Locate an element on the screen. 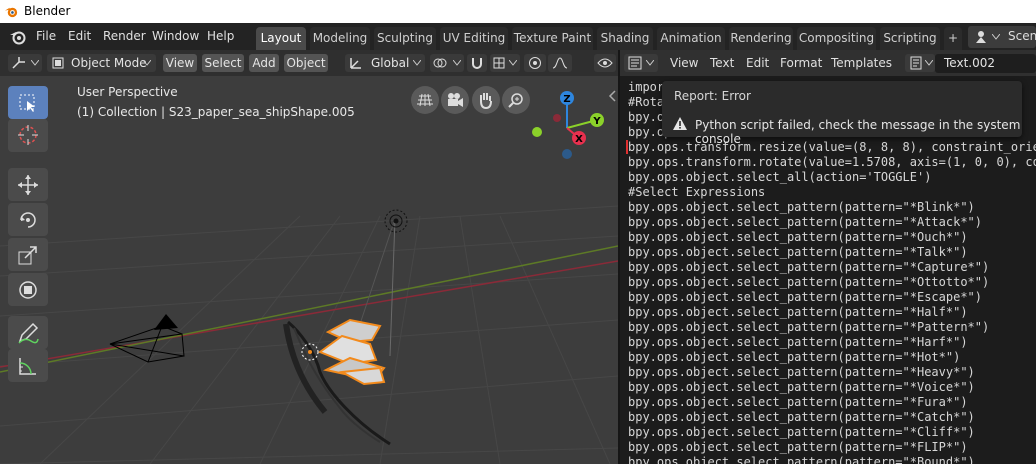 The height and width of the screenshot is (464, 1036). annotate-pencil-icon is located at coordinates (28, 333).